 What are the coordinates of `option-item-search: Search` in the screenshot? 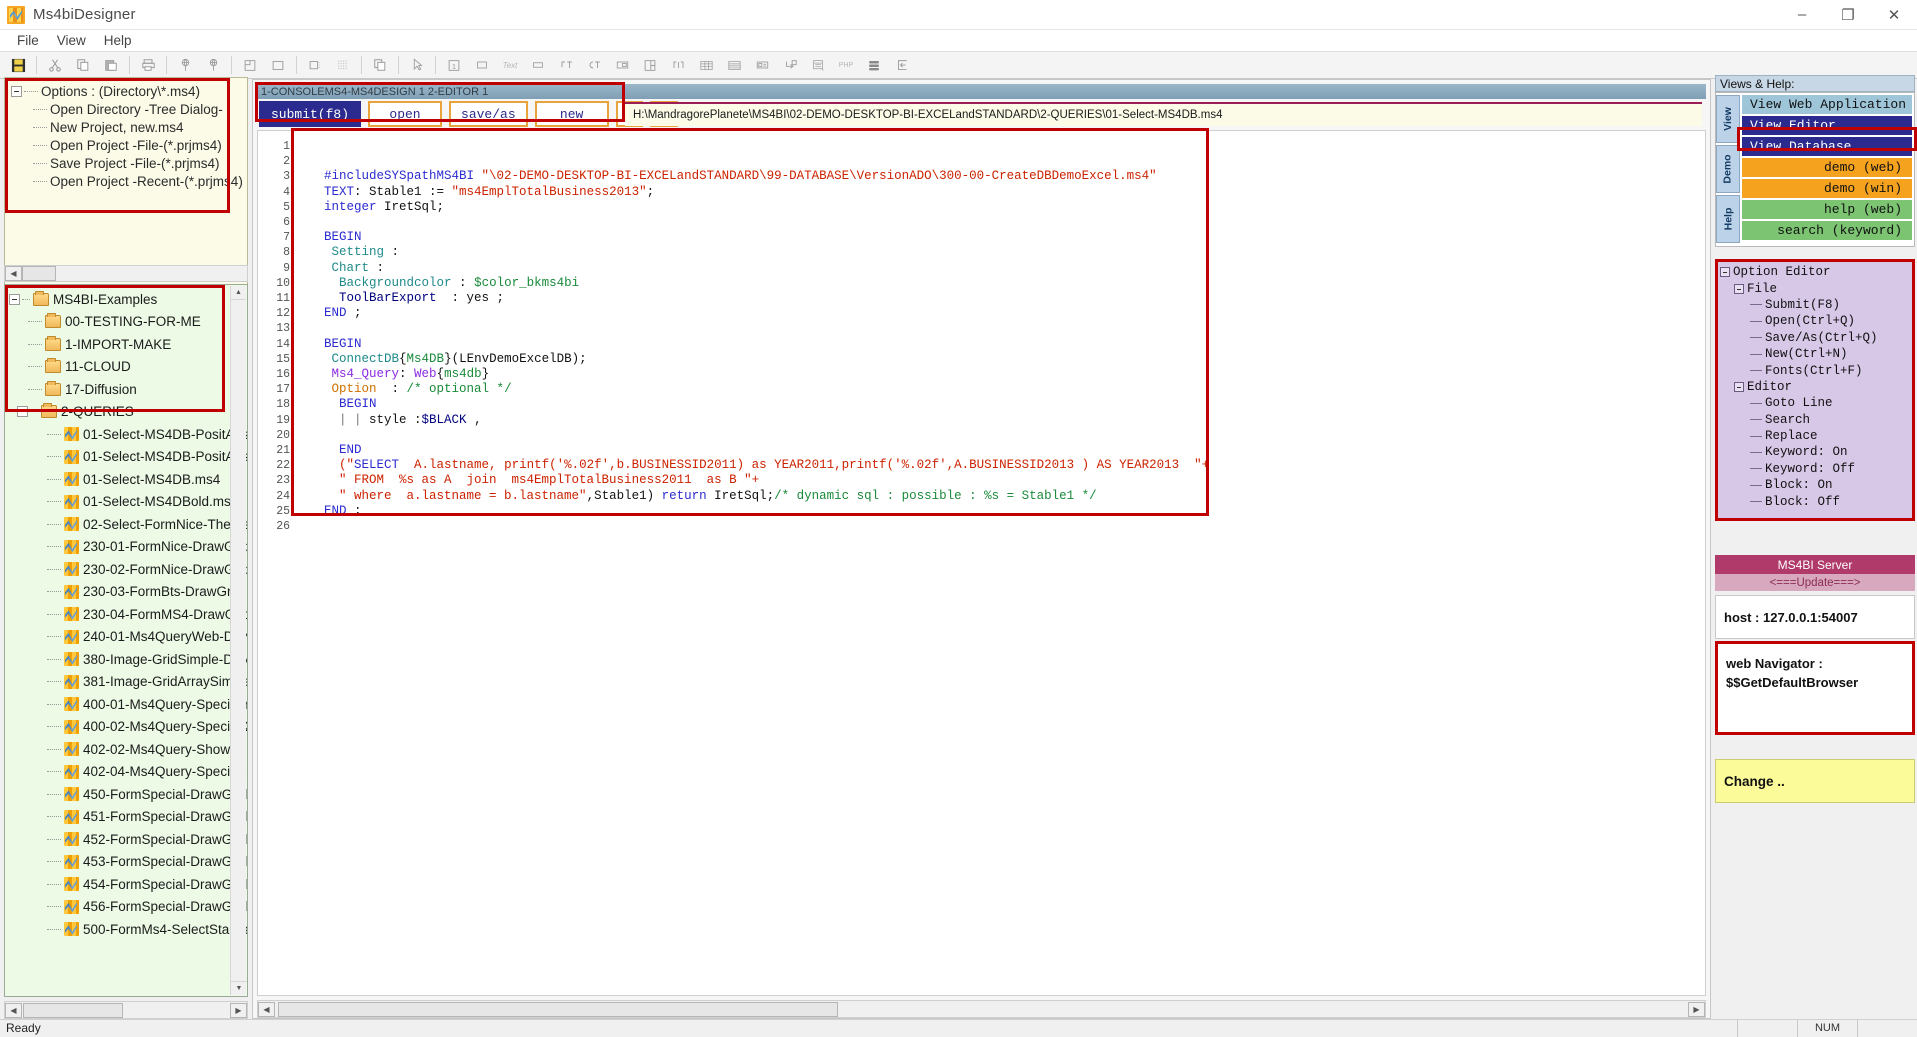 It's located at (1817, 420).